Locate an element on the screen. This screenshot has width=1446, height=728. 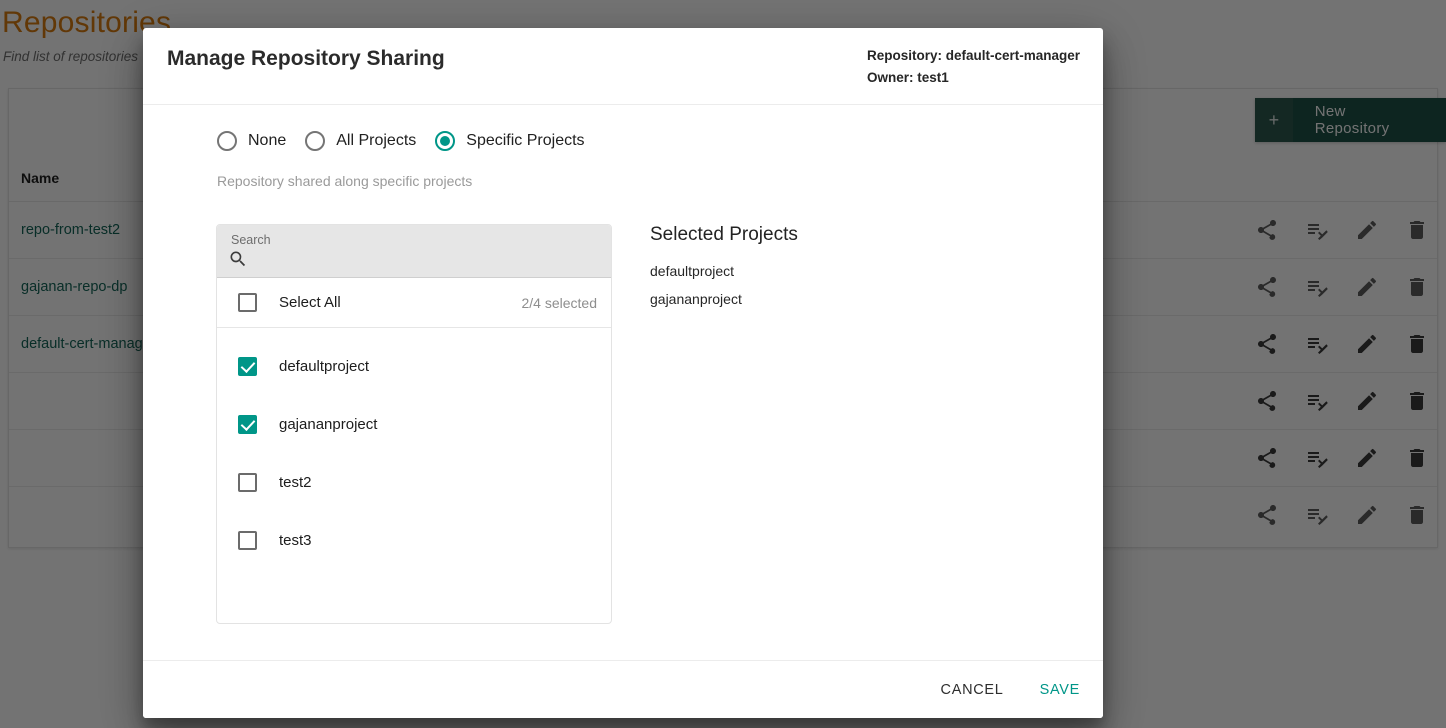
project-label: test3 is located at coordinates (295, 540).